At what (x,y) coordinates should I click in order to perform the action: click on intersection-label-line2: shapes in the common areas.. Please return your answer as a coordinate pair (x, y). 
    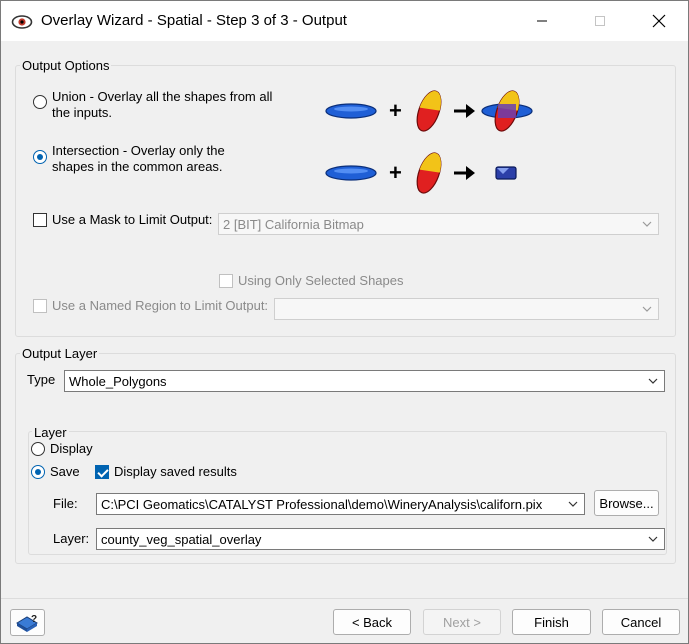
    Looking at the image, I should click on (137, 166).